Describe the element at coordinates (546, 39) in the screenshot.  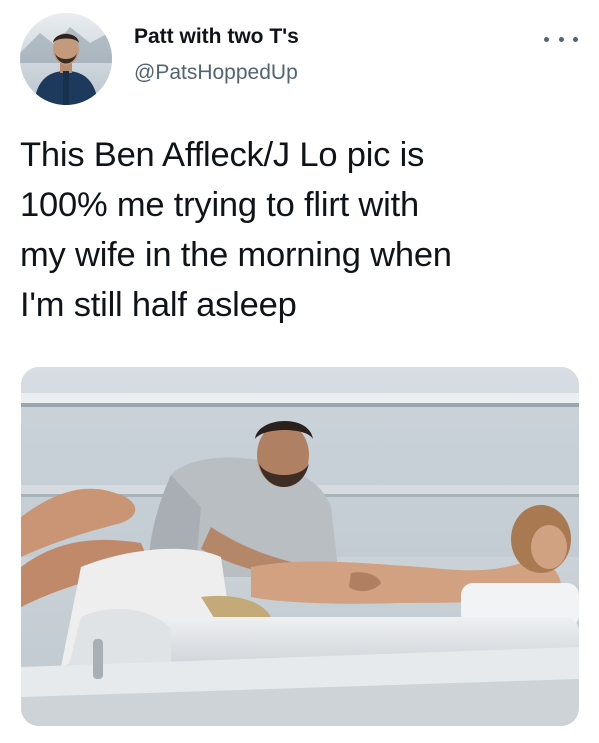
I see `more-horizontal-icon` at that location.